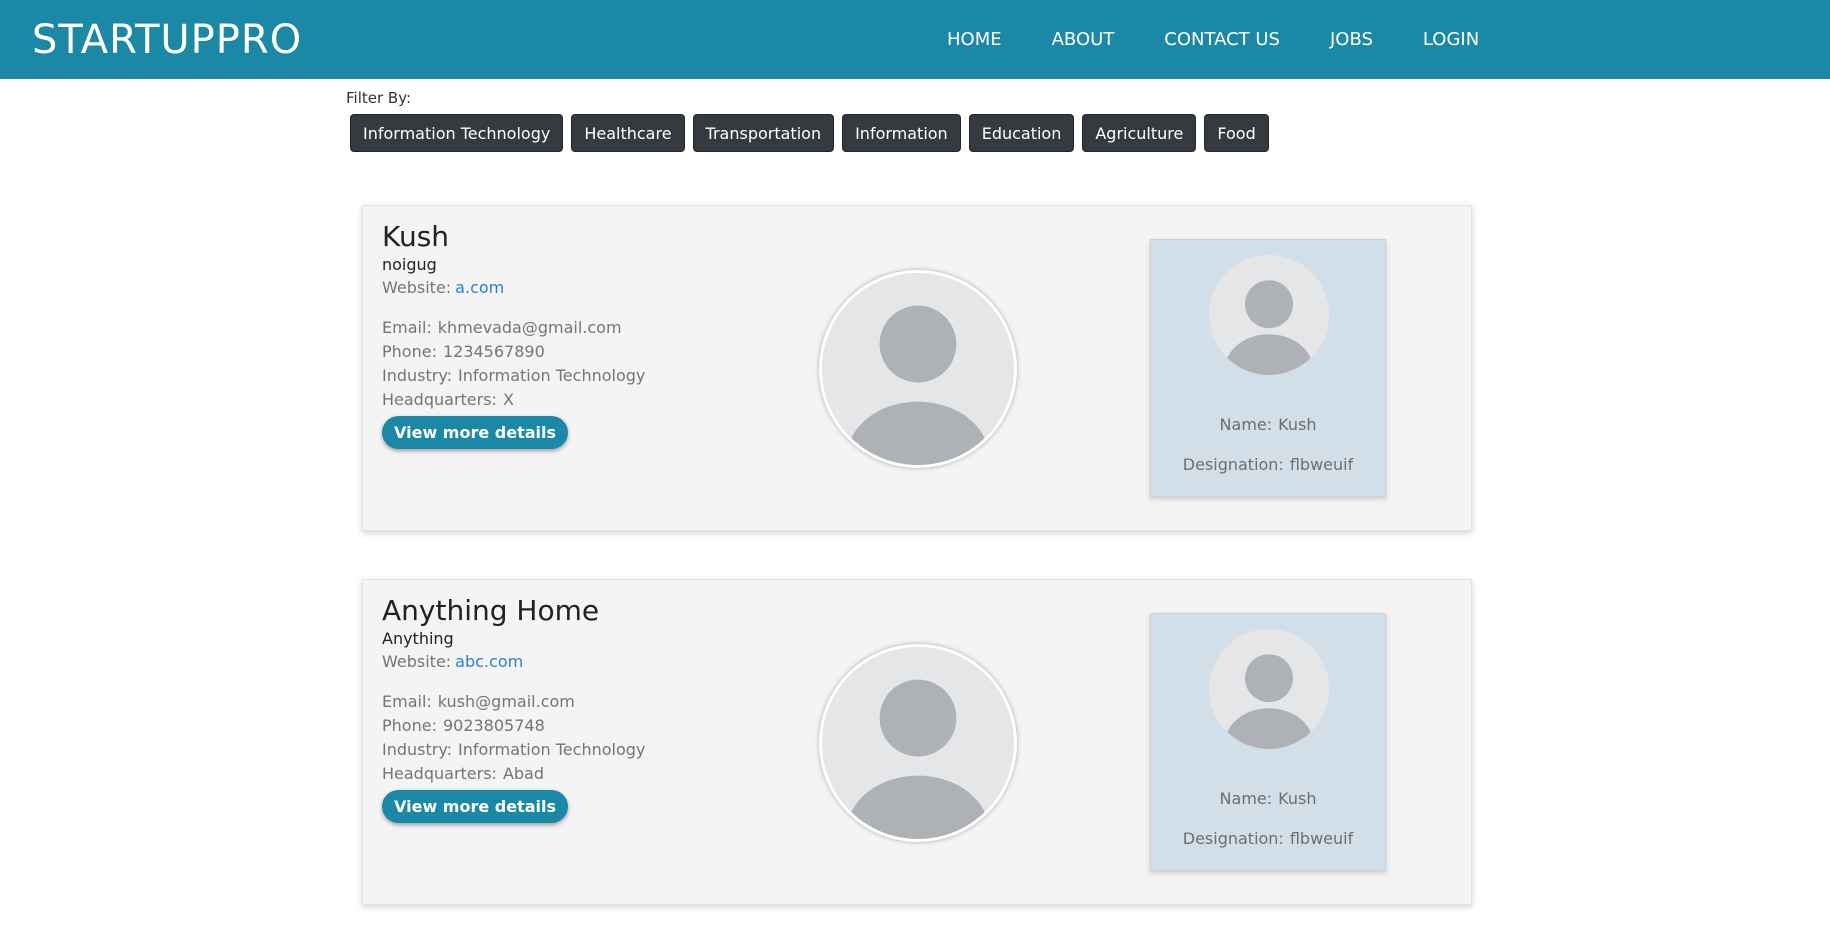  Describe the element at coordinates (493, 725) in the screenshot. I see `phone-value: 9023805748` at that location.